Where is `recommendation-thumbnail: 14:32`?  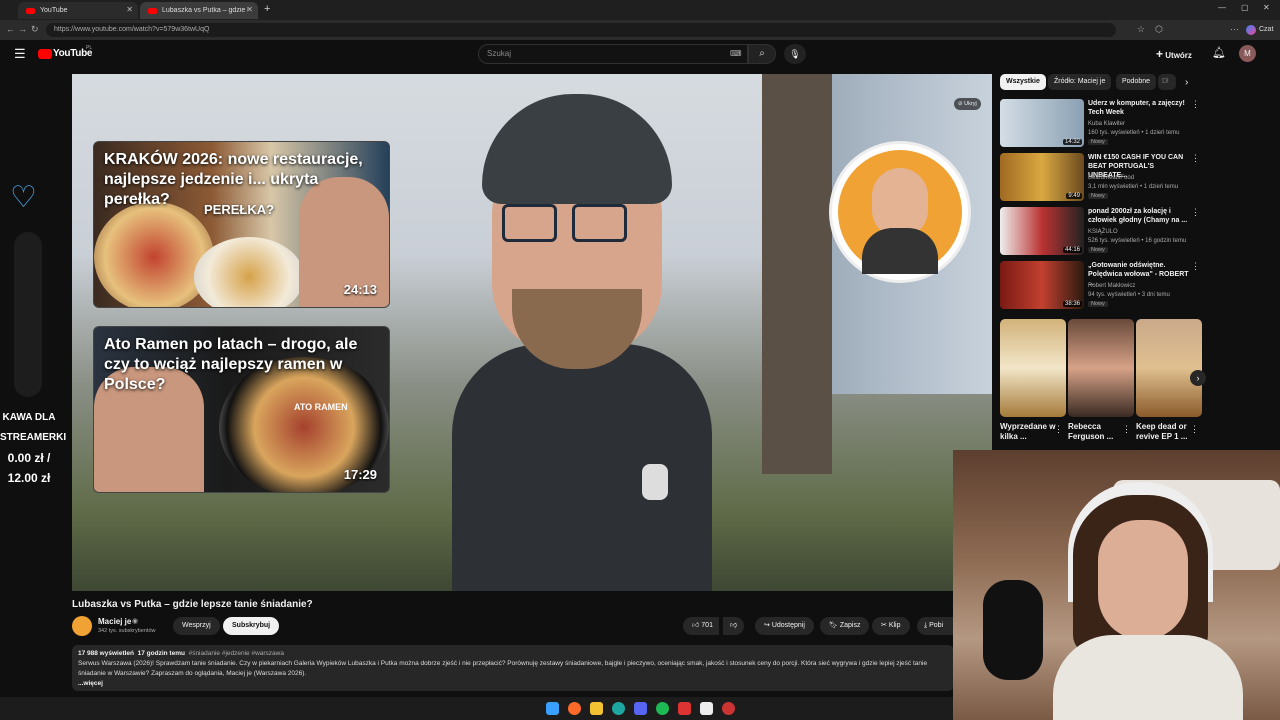
recommendation-thumbnail: 14:32 is located at coordinates (1042, 123).